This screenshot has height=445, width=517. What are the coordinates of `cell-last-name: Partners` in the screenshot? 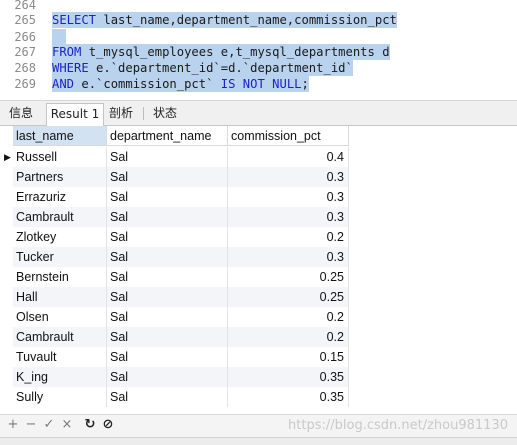 It's located at (60, 177).